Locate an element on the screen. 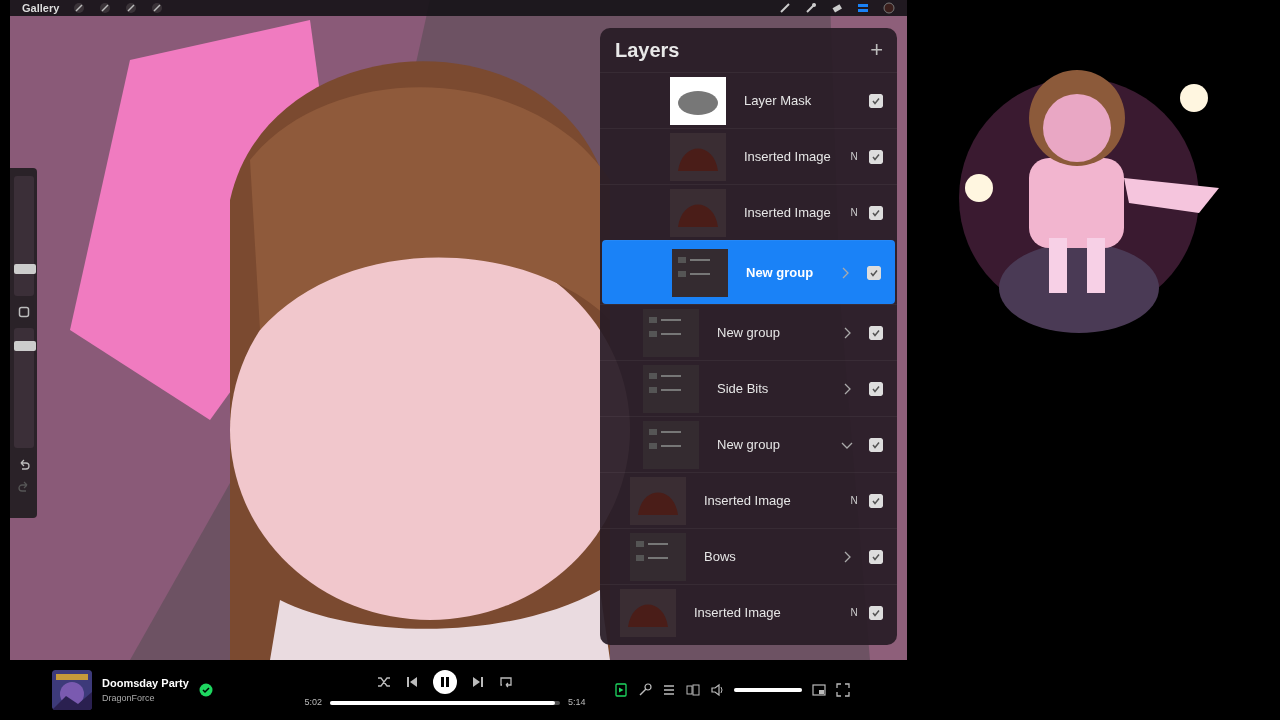  pause-icon is located at coordinates (445, 682).